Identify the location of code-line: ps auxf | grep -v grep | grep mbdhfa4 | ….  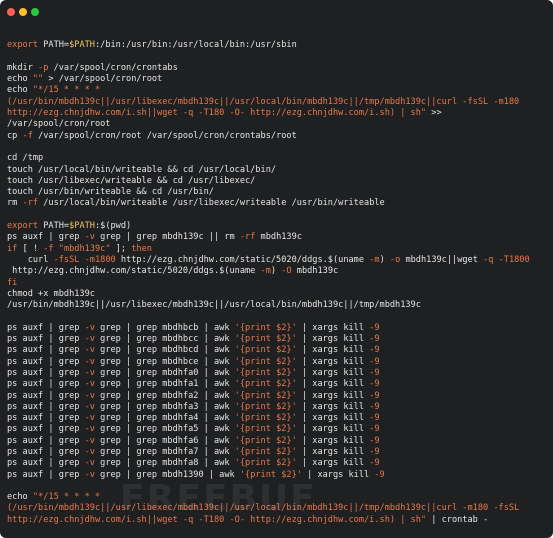
(279, 418).